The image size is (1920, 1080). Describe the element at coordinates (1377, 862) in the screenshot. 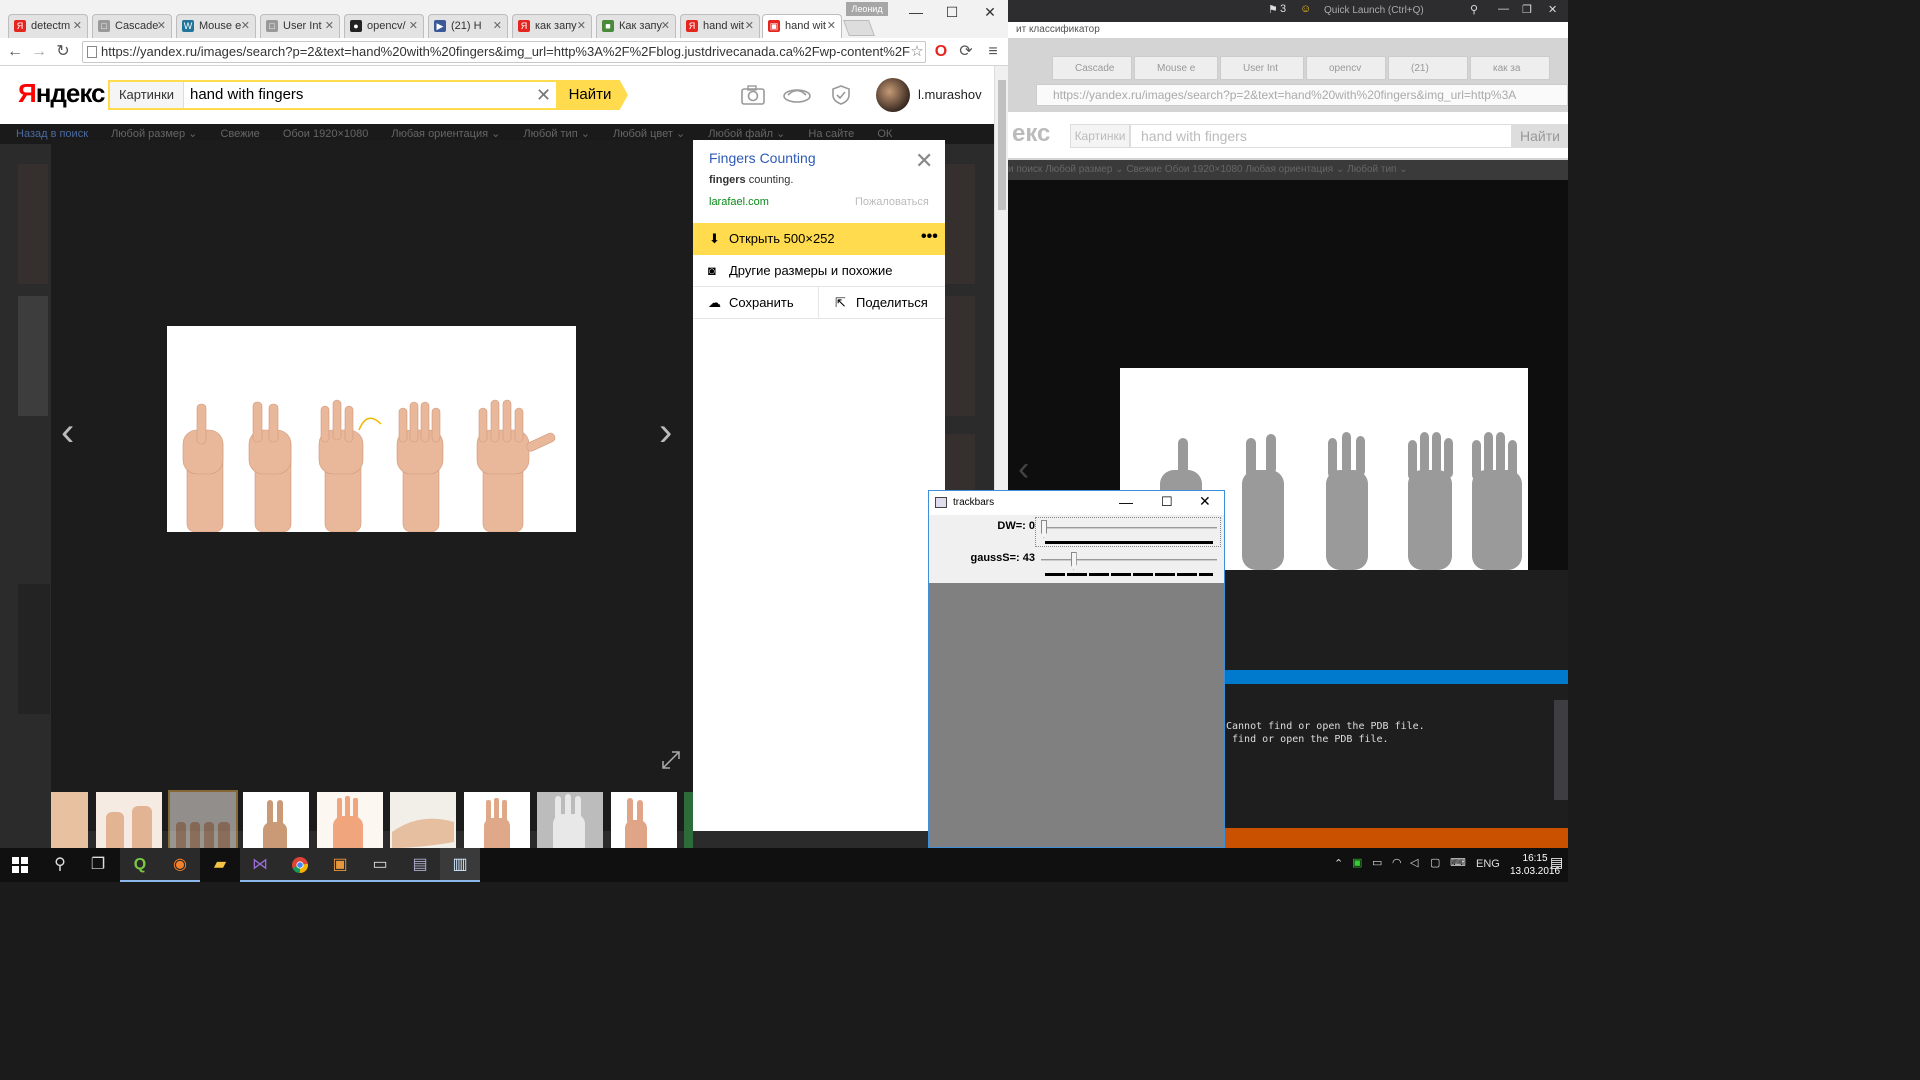

I see `battery-icon: ▭` at that location.